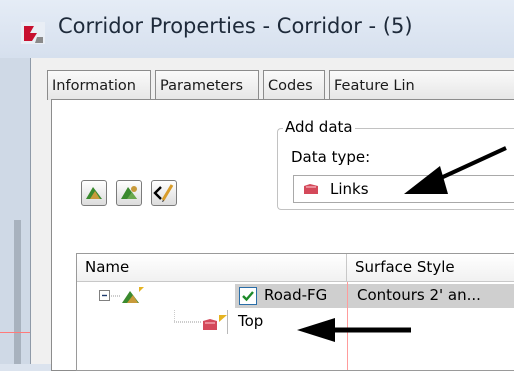  What do you see at coordinates (331, 157) in the screenshot?
I see `data-type-label: Data type:` at bounding box center [331, 157].